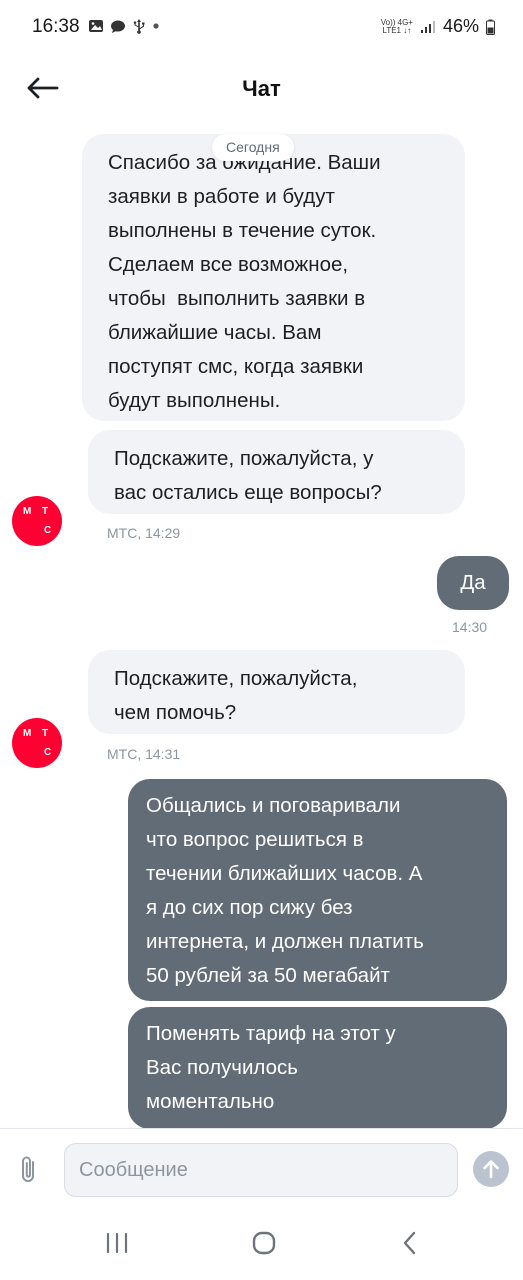  Describe the element at coordinates (144, 533) in the screenshot. I see `message-meta: МТС, 14:29` at that location.